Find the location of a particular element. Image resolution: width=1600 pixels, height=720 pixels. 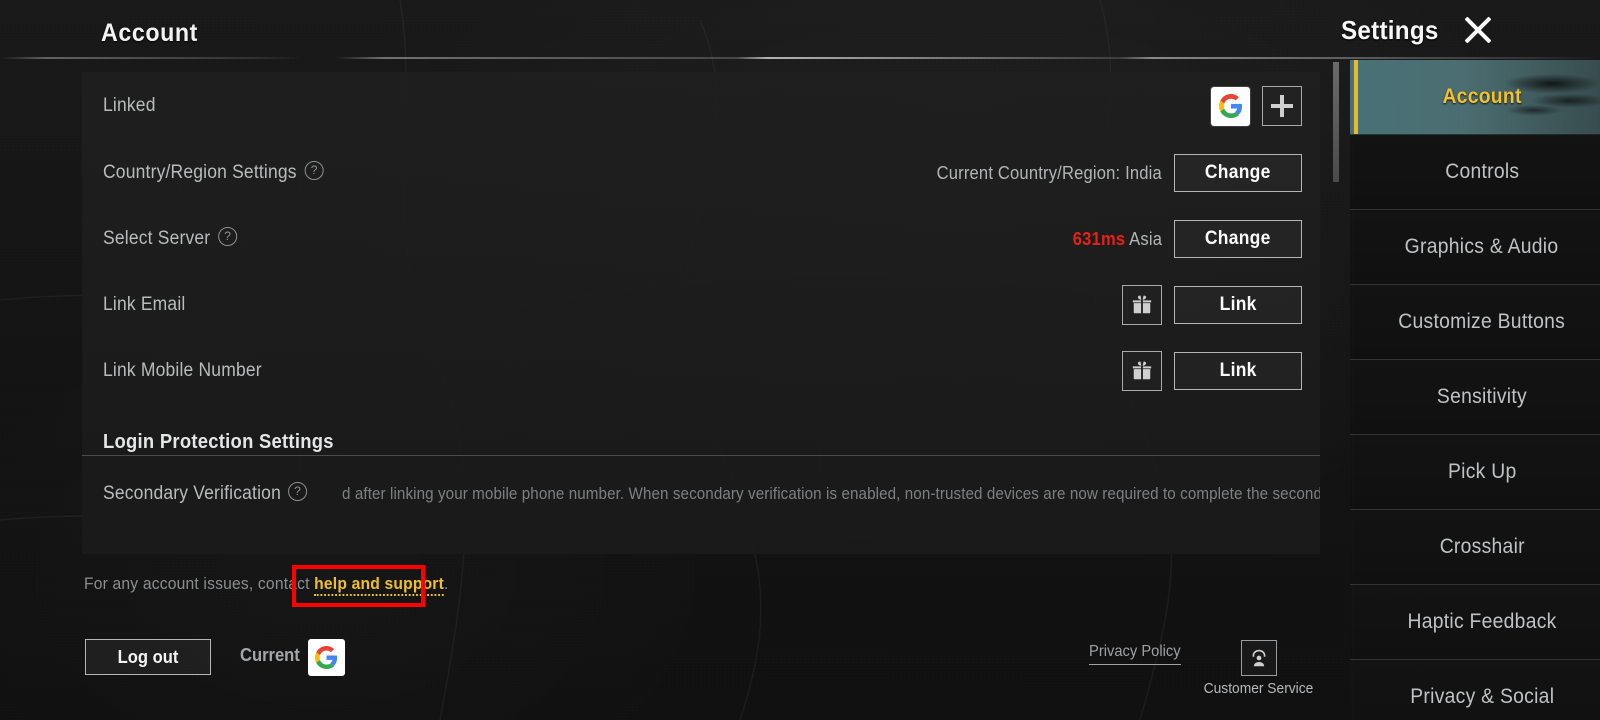

row-link-mobile-controls: Link is located at coordinates (1221, 371).